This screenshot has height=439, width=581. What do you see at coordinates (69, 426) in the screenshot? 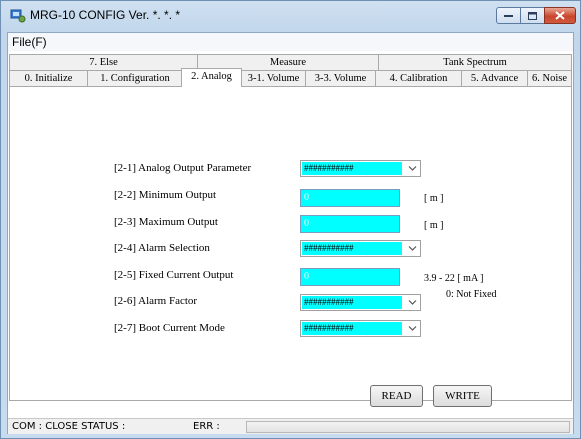
I see `com-status: COM : CLOSE STATUS :` at bounding box center [69, 426].